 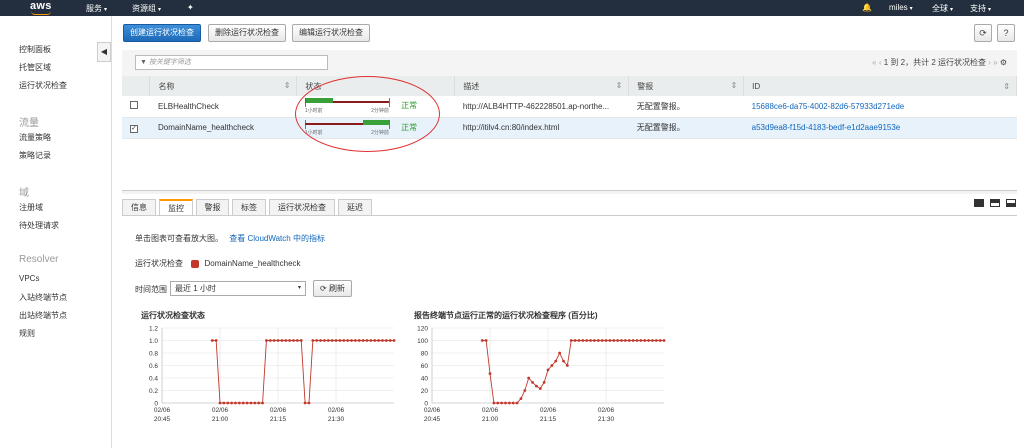 I want to click on cloudwatch-link: 查看 CloudWatch 中的指标, so click(x=277, y=238).